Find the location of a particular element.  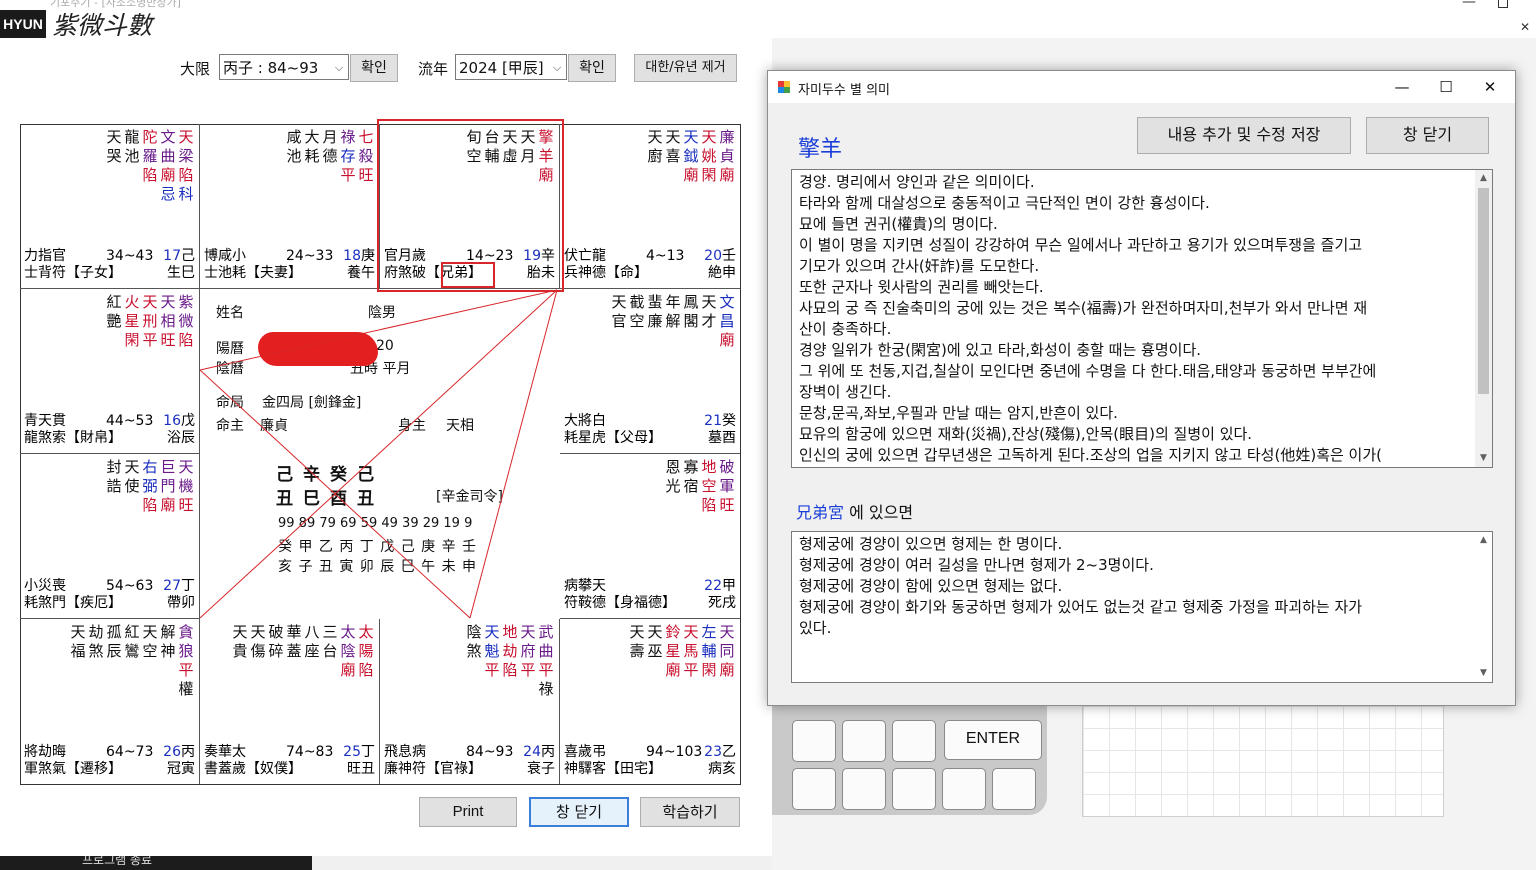

minimize-icon: — is located at coordinates (1402, 87).